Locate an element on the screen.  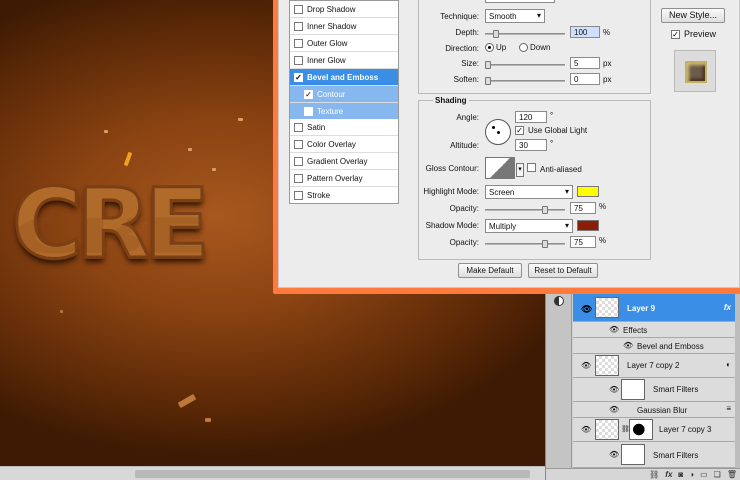
effect-row-bevel: 👁 Bevel and Emboss is located at coordinates (656, 346).